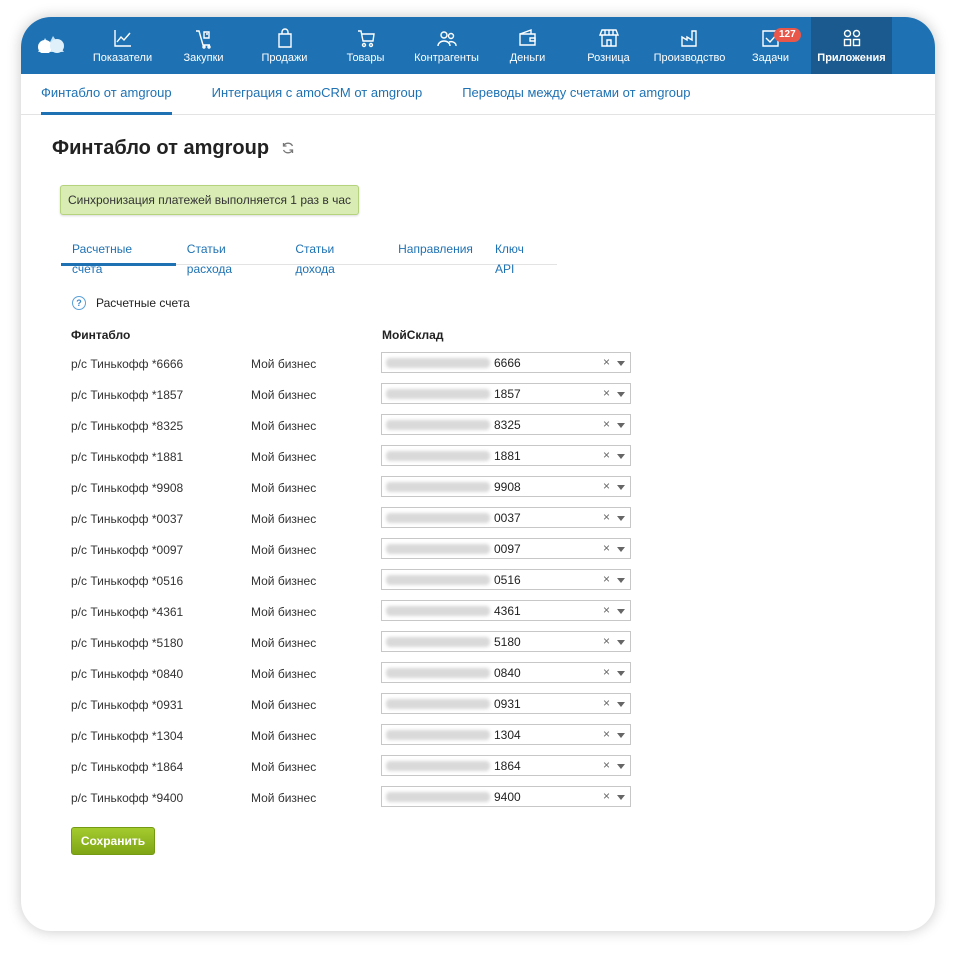 Image resolution: width=956 pixels, height=957 pixels. Describe the element at coordinates (127, 426) in the screenshot. I see `account-name: р/с Тинькофф *8325` at that location.